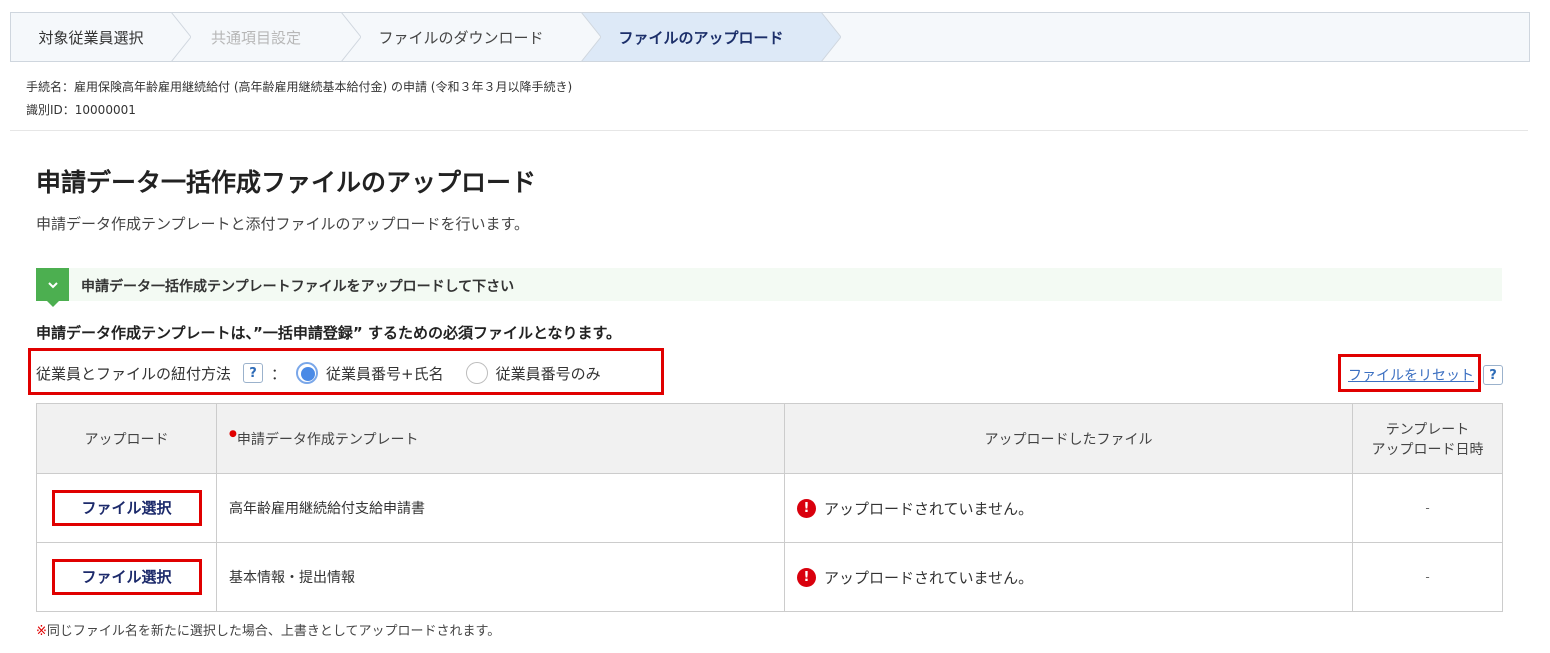 The image size is (1550, 653). What do you see at coordinates (500, 438) in the screenshot?
I see `header-template: ●申請データ作成テンプレート` at bounding box center [500, 438].